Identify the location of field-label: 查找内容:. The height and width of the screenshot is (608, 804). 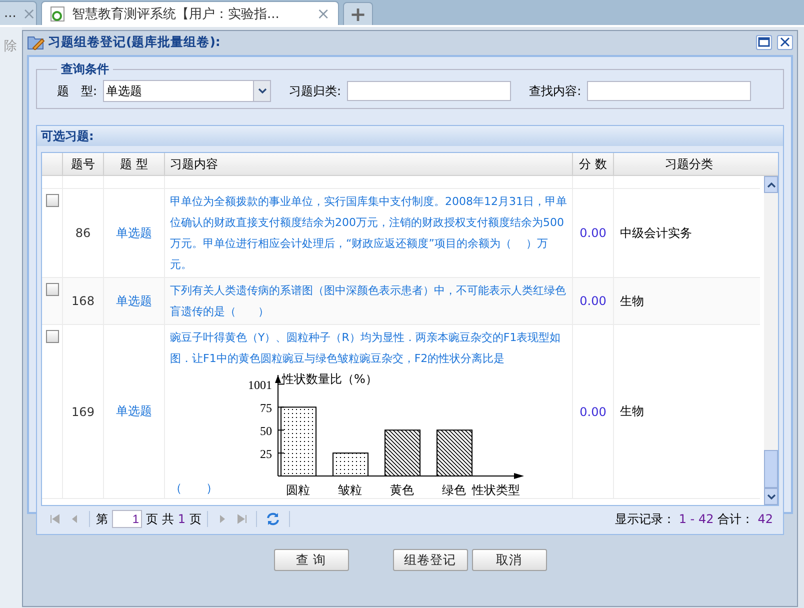
(555, 91).